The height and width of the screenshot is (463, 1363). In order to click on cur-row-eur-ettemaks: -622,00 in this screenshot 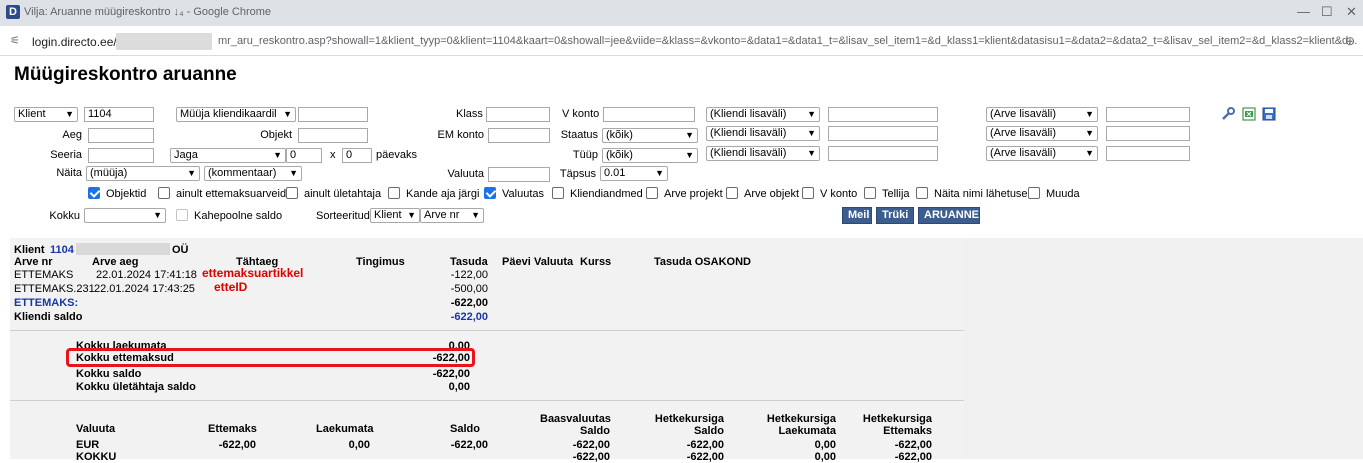, I will do `click(237, 445)`.